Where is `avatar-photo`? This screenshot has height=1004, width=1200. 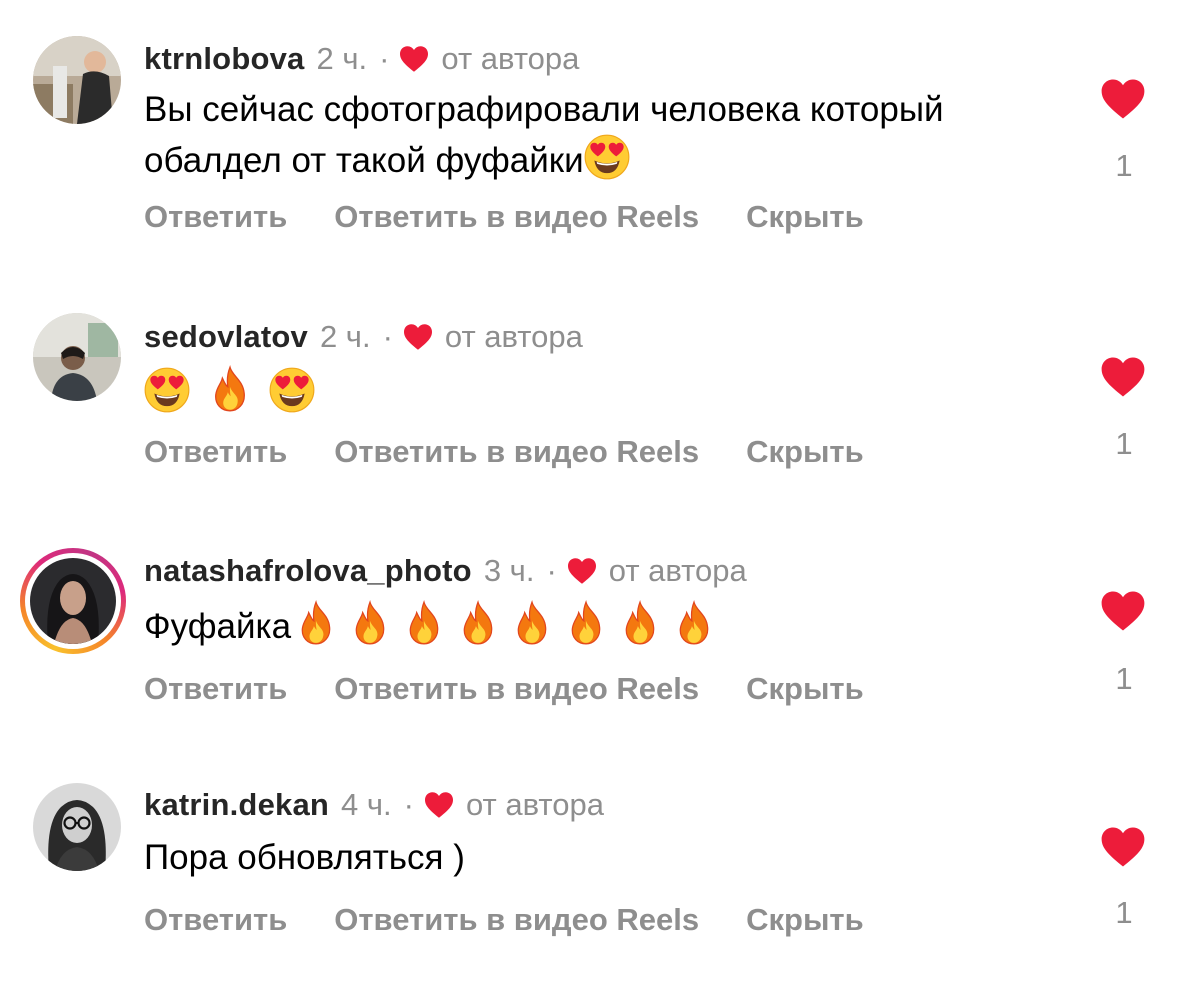 avatar-photo is located at coordinates (73, 601).